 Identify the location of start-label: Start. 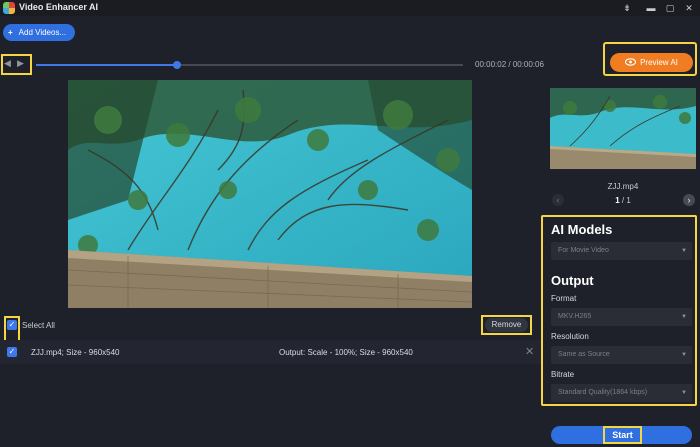
(622, 435).